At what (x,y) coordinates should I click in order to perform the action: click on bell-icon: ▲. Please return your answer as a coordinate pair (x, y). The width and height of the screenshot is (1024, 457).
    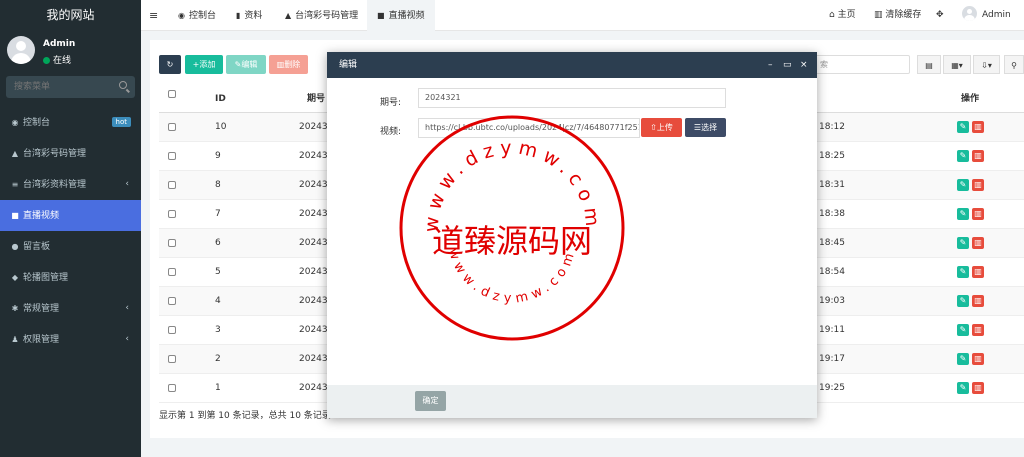
    Looking at the image, I should click on (15, 153).